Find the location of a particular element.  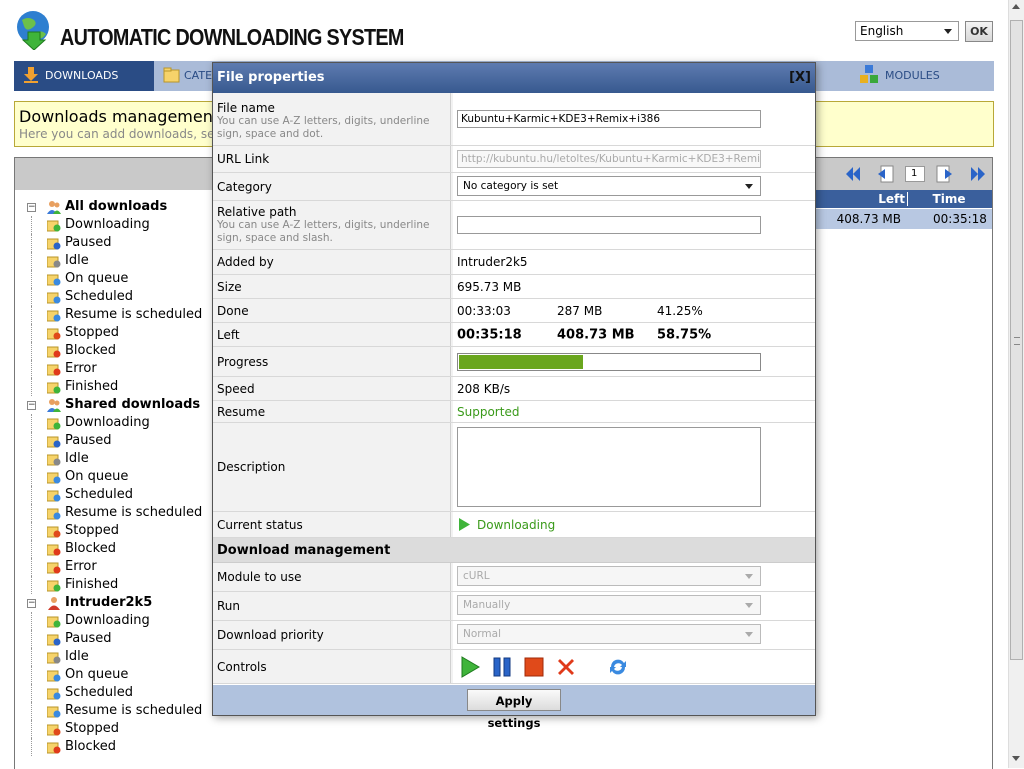

last-page-icon is located at coordinates (978, 174).